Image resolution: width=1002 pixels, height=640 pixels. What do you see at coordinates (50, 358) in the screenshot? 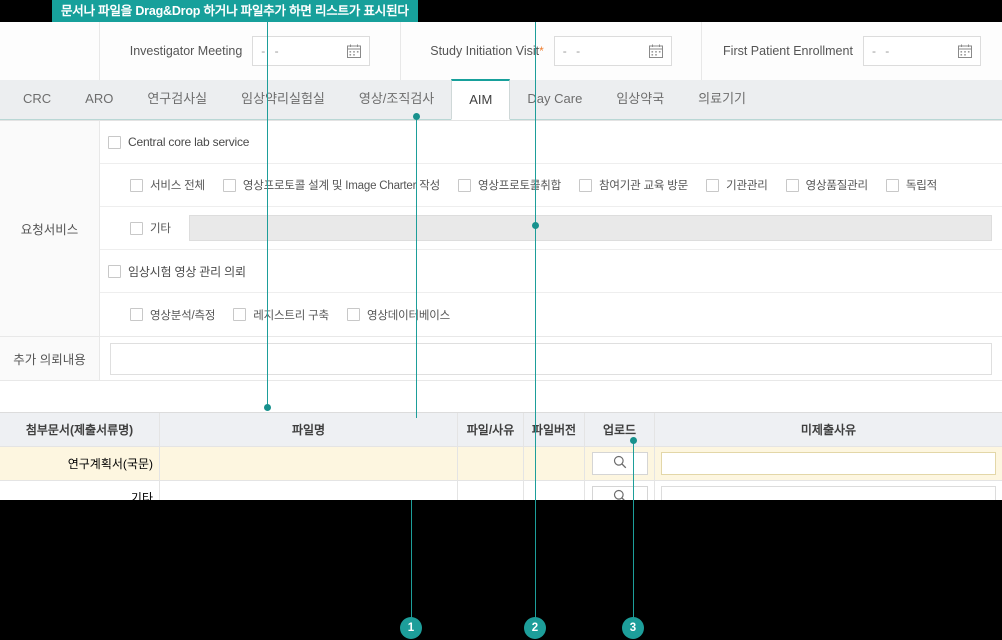
I see `form-label-additional-request: 추가 의뢰내용` at bounding box center [50, 358].